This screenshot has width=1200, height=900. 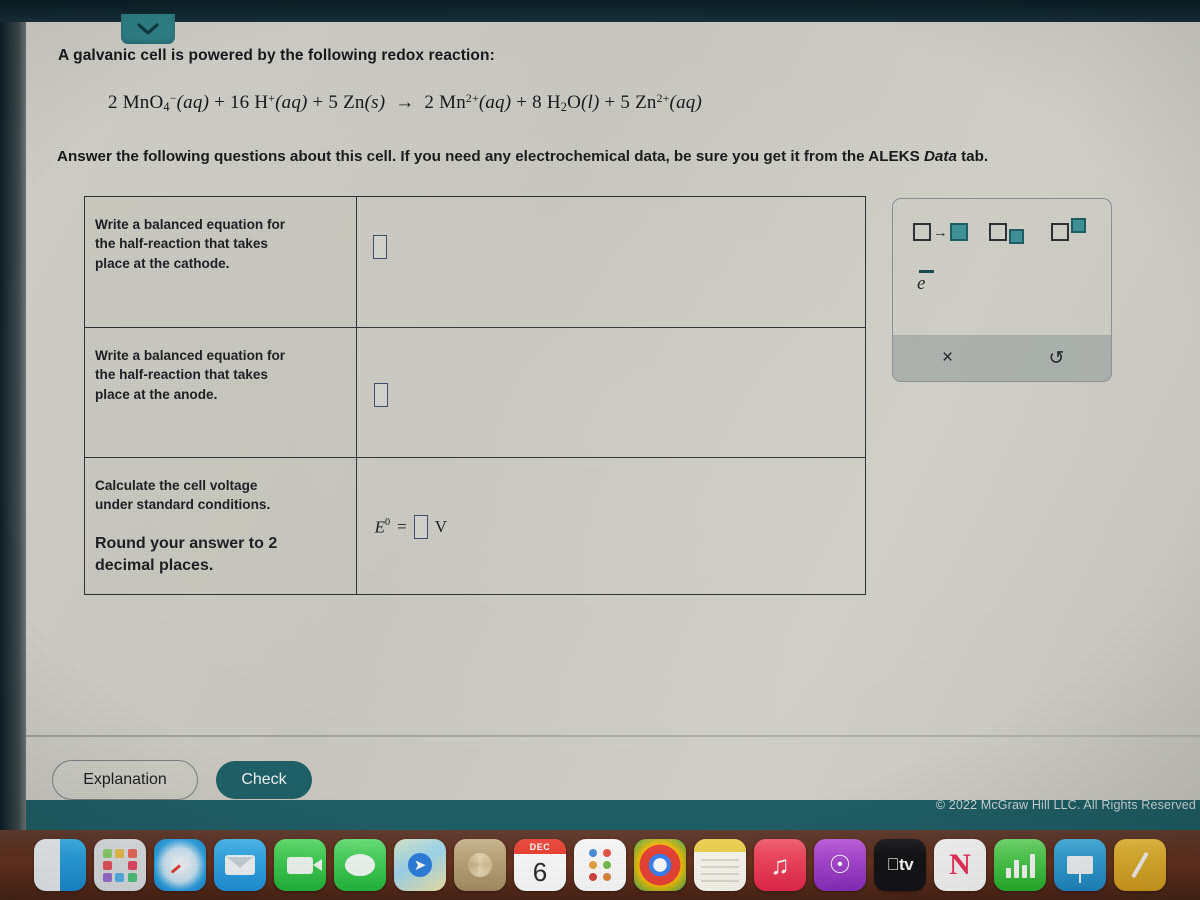 What do you see at coordinates (522, 103) in the screenshot?
I see `eq-plus-3: +` at bounding box center [522, 103].